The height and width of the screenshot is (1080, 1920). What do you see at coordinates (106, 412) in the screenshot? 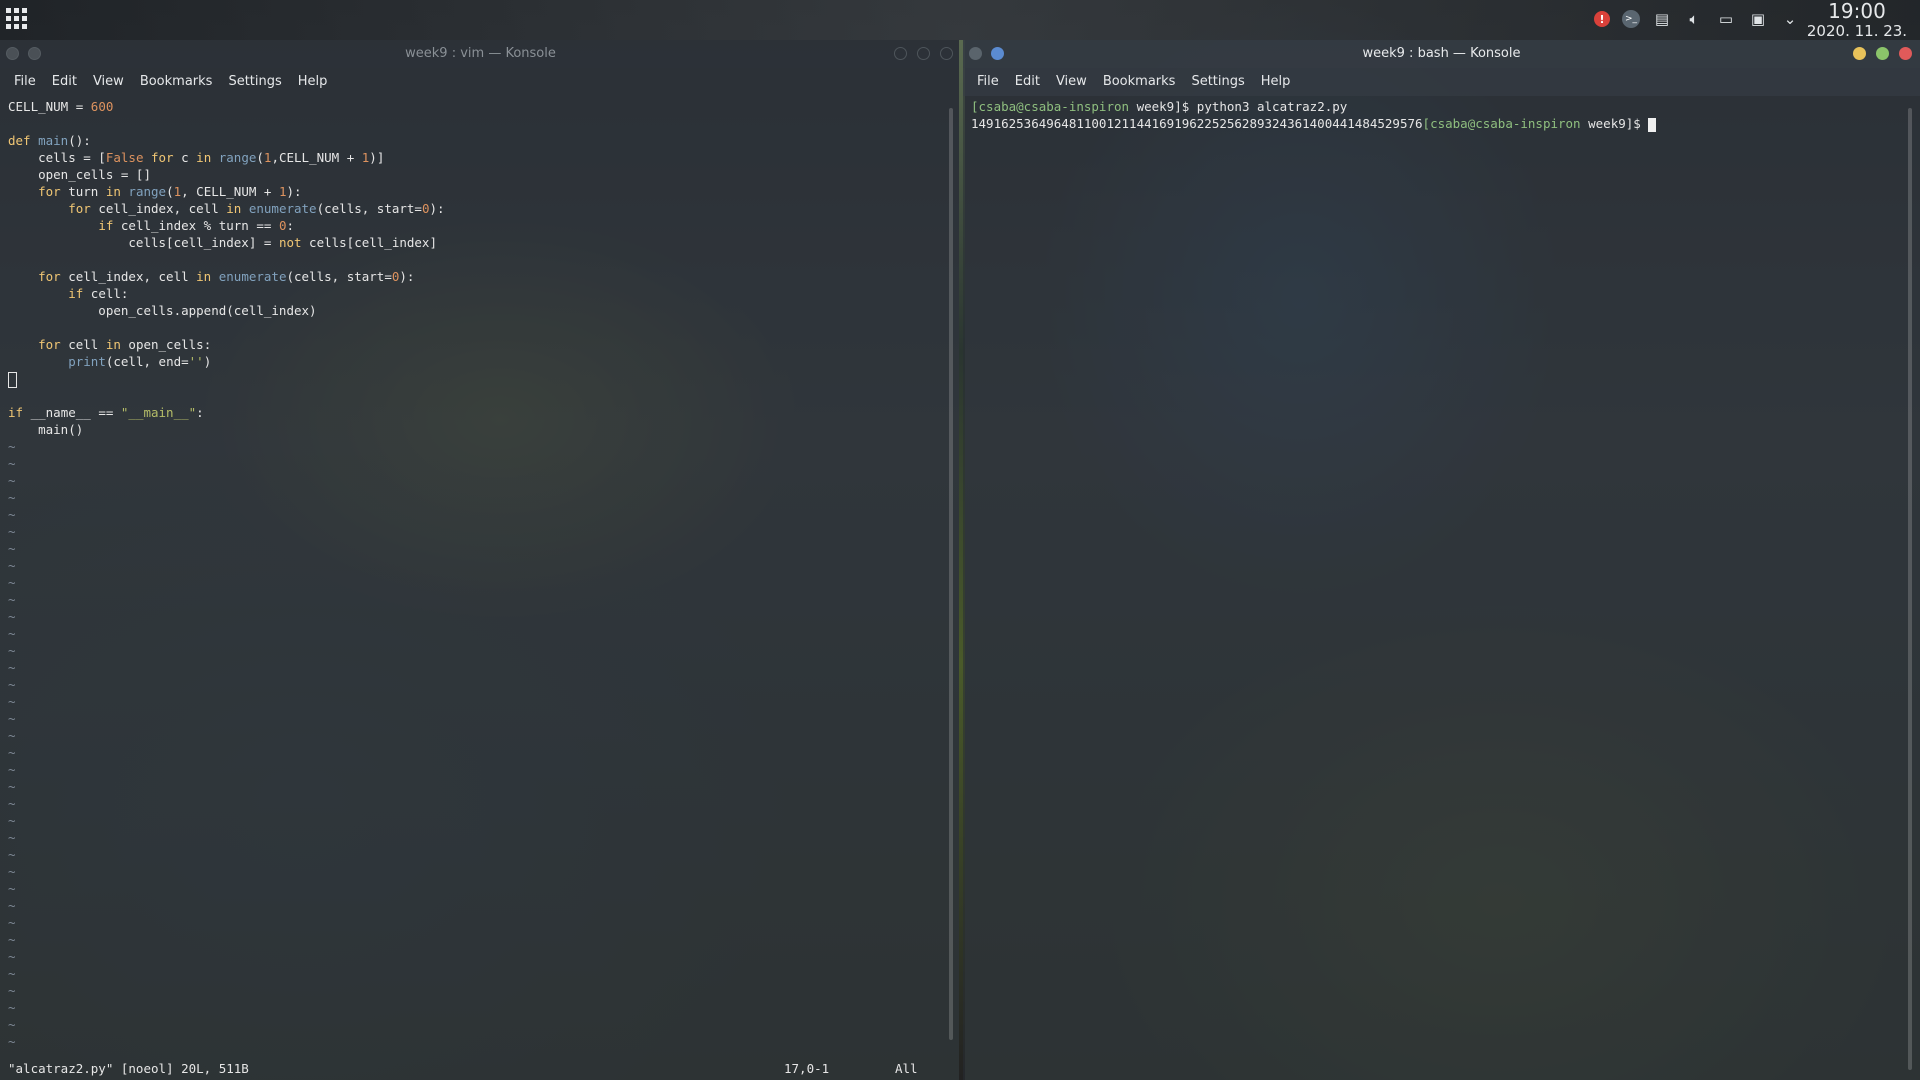
I see `code-line: if __name__ == "__main__":` at bounding box center [106, 412].